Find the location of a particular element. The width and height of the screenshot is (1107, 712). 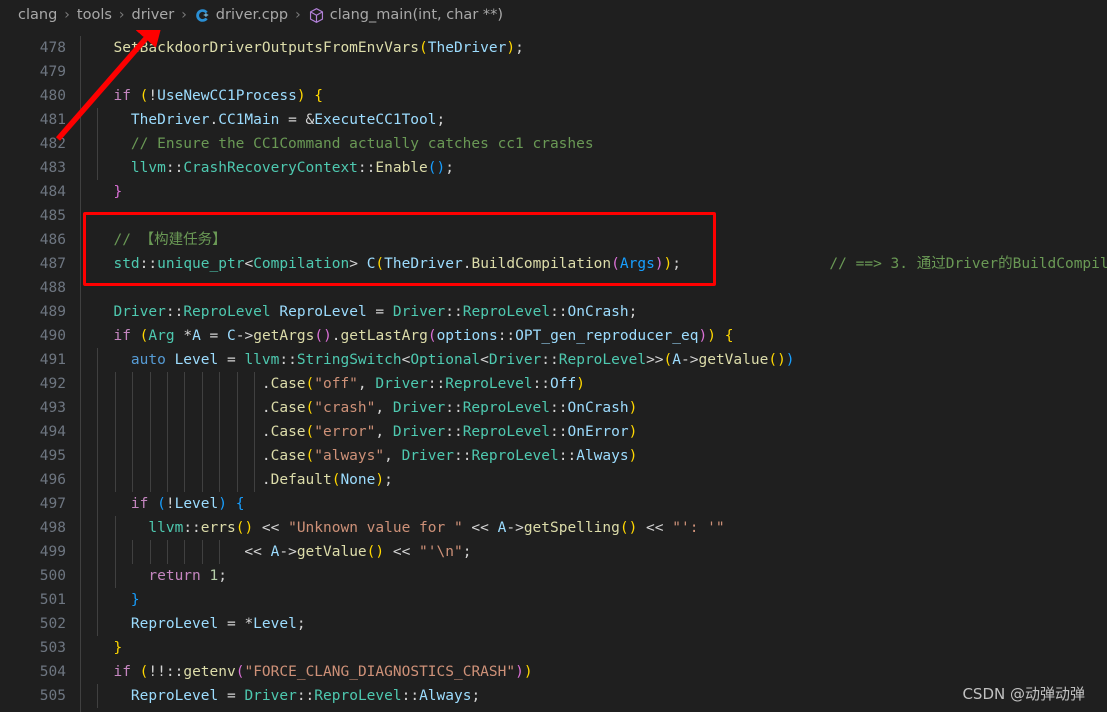

code-line: 484 } is located at coordinates (553, 192).